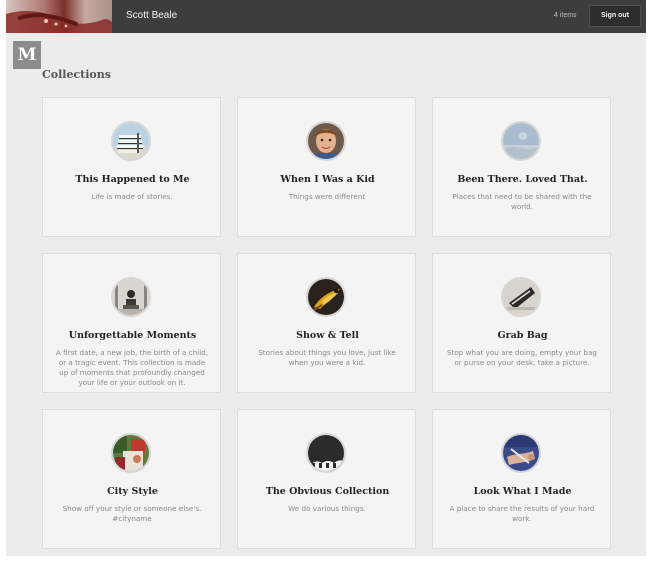 This screenshot has height=567, width=650. What do you see at coordinates (327, 335) in the screenshot?
I see `collection-title: Show & Tell` at bounding box center [327, 335].